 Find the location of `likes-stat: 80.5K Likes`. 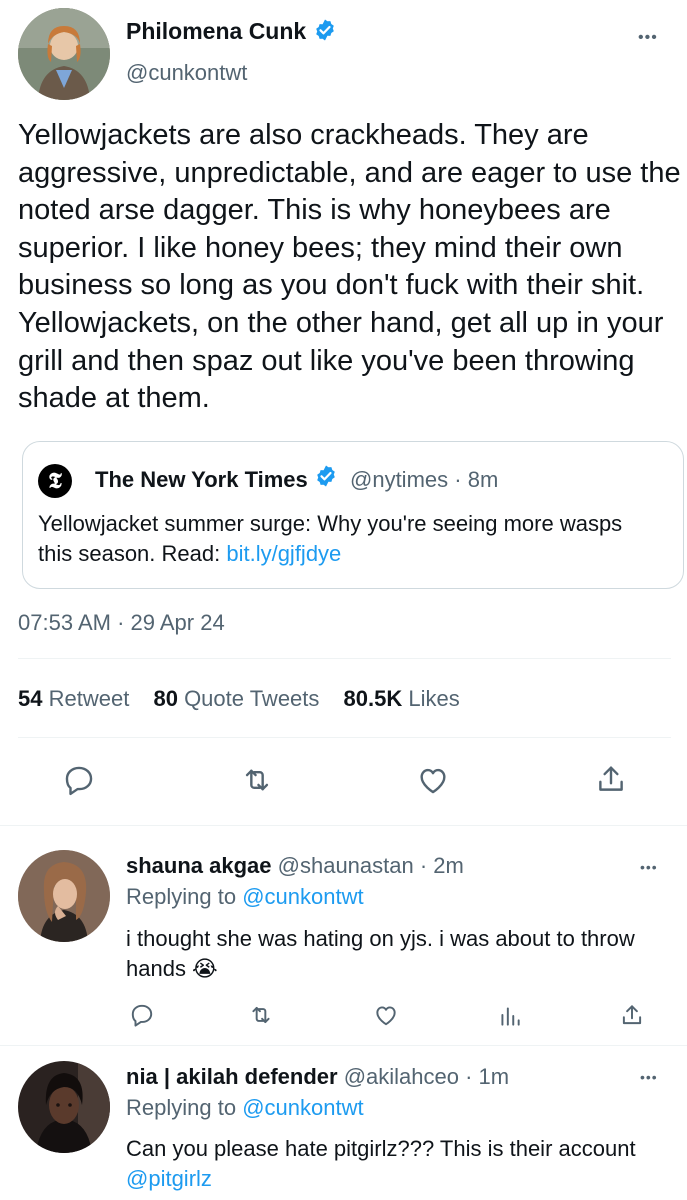

likes-stat: 80.5K Likes is located at coordinates (402, 698).